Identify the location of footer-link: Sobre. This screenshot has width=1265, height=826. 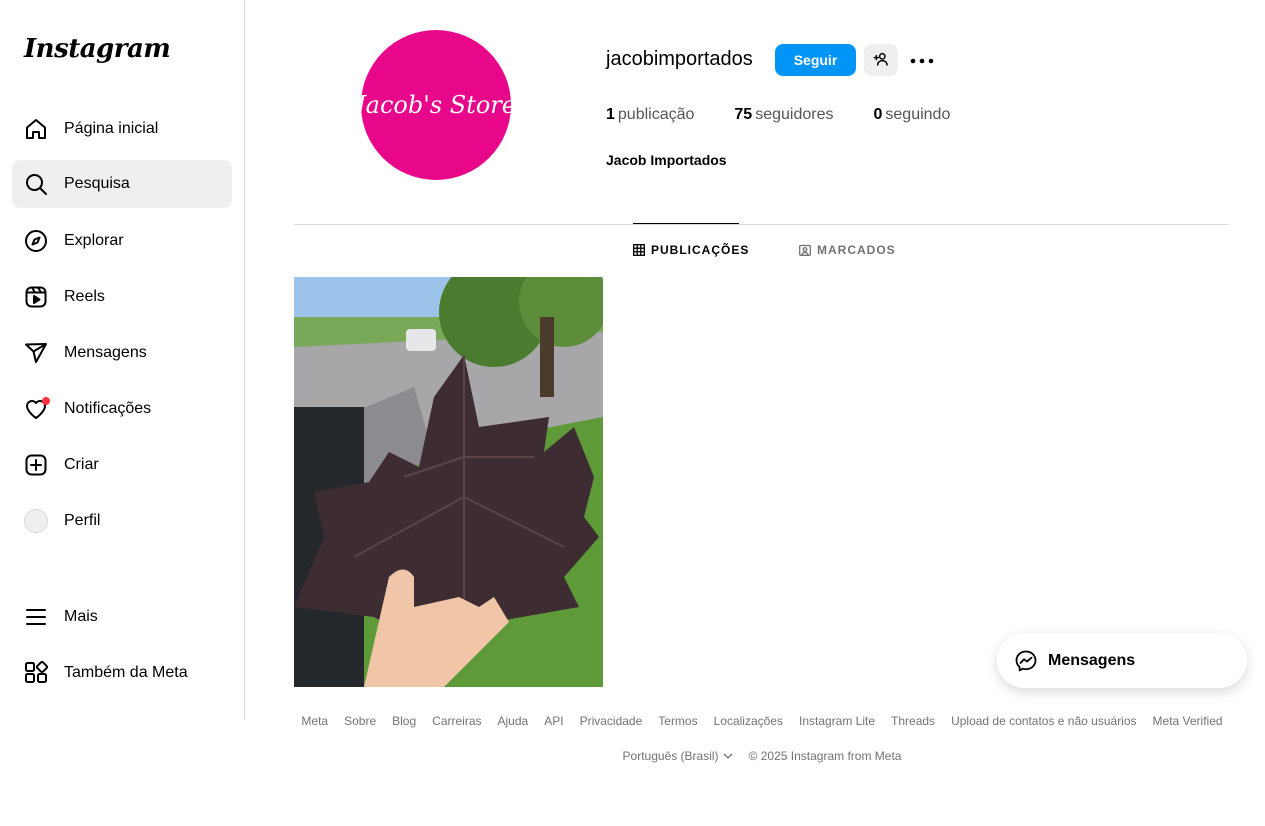
(360, 721).